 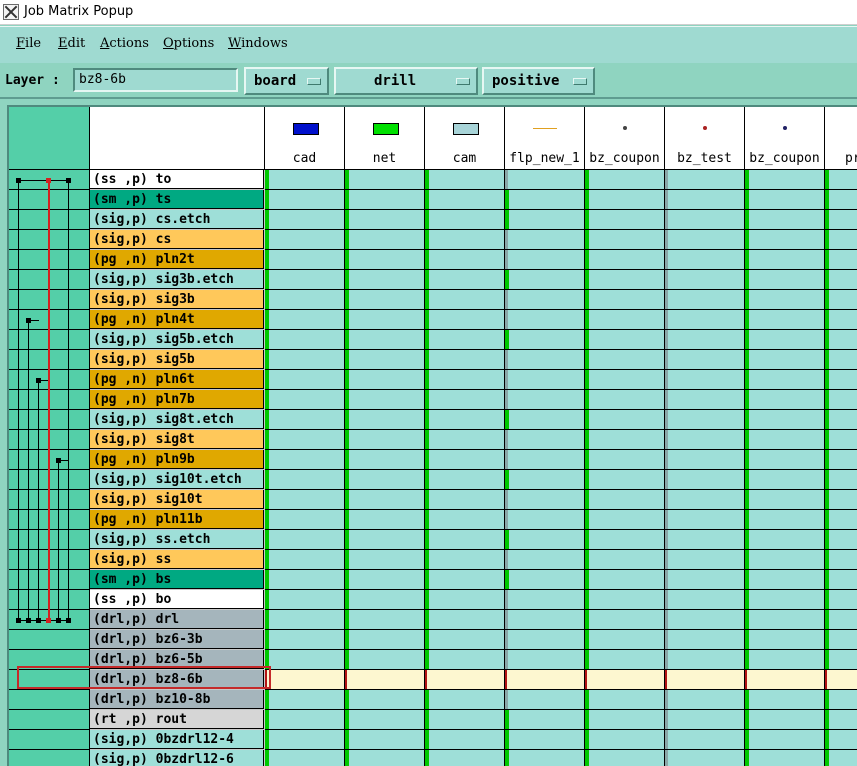 What do you see at coordinates (177, 719) in the screenshot?
I see `layer-name-cell: (rt ,p) rout` at bounding box center [177, 719].